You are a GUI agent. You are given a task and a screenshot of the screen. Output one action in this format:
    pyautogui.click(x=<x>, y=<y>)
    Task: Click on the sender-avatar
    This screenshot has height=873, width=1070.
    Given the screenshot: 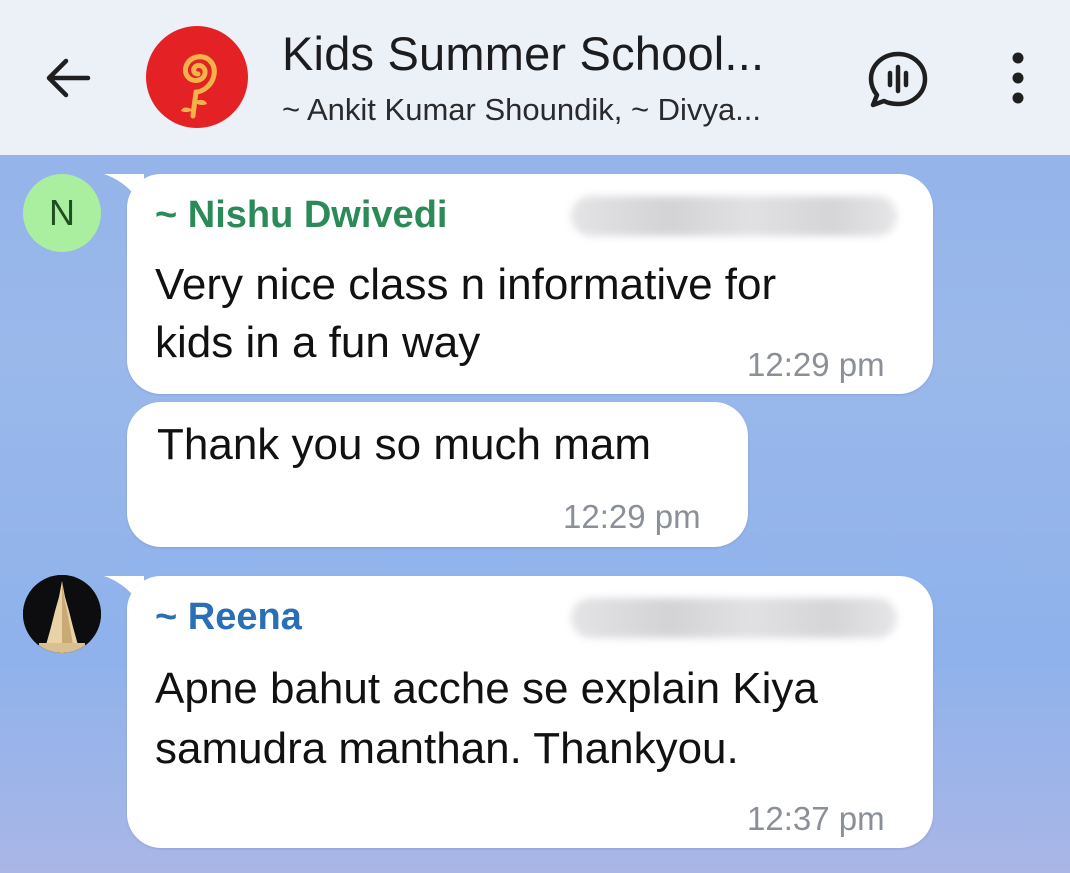 What is the action you would take?
    pyautogui.click(x=62, y=614)
    